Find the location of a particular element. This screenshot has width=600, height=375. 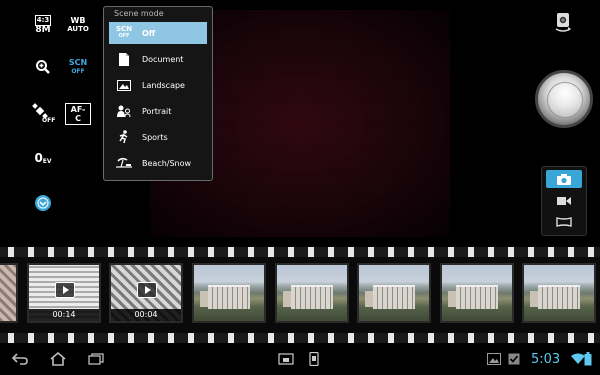

video-camera-icon is located at coordinates (564, 201).